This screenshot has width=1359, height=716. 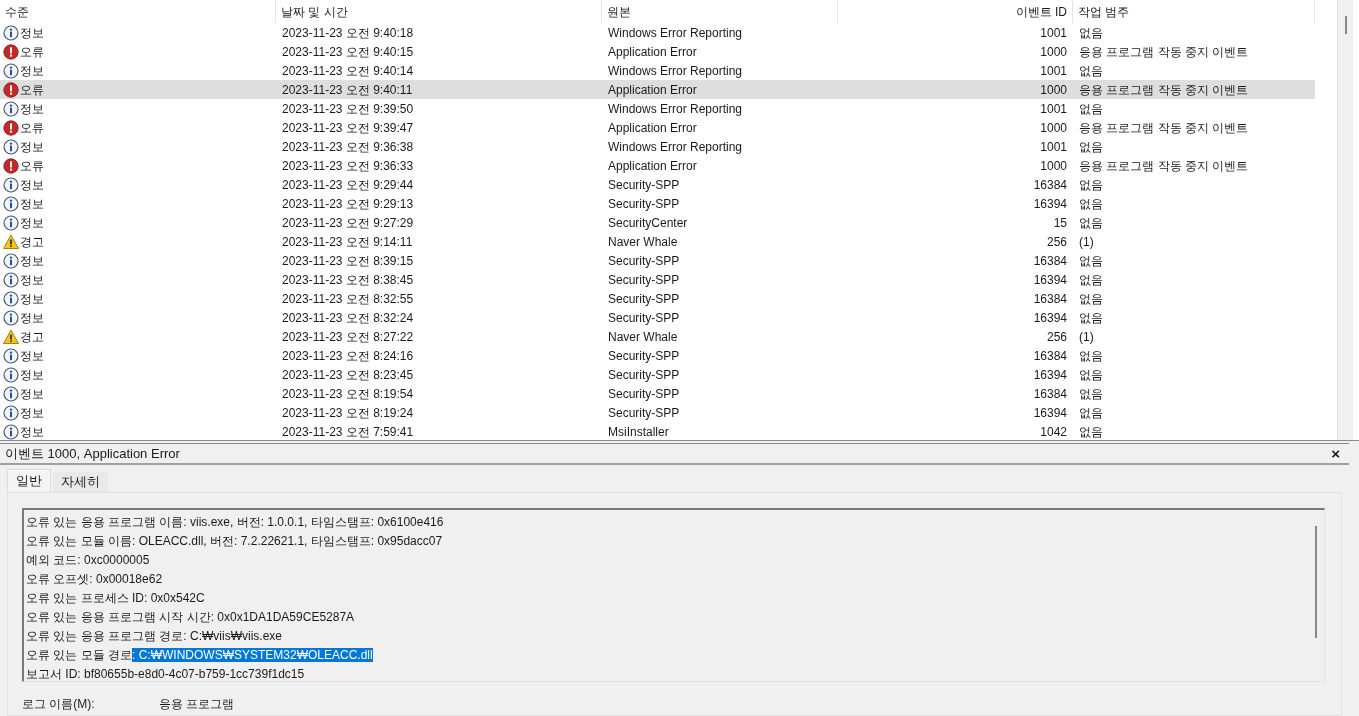 What do you see at coordinates (1053, 128) in the screenshot?
I see `event-id-text: 1000` at bounding box center [1053, 128].